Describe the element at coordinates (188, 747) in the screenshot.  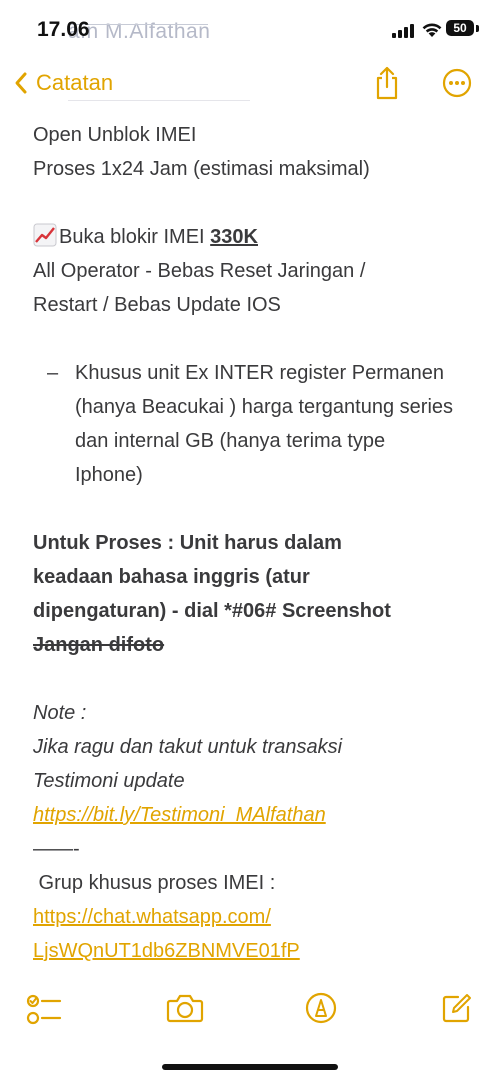
I see `note-line: Jika ragu dan takut untuk transaksi` at that location.